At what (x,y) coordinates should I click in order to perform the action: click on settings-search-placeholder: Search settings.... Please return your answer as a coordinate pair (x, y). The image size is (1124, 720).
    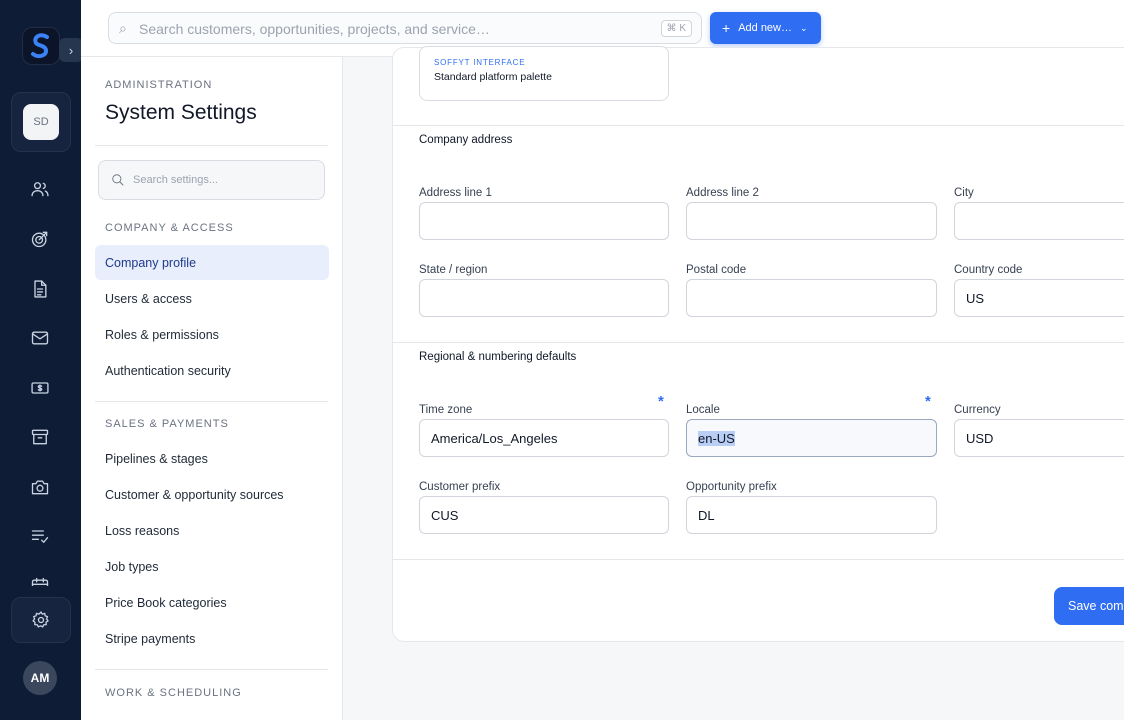
    Looking at the image, I should click on (175, 180).